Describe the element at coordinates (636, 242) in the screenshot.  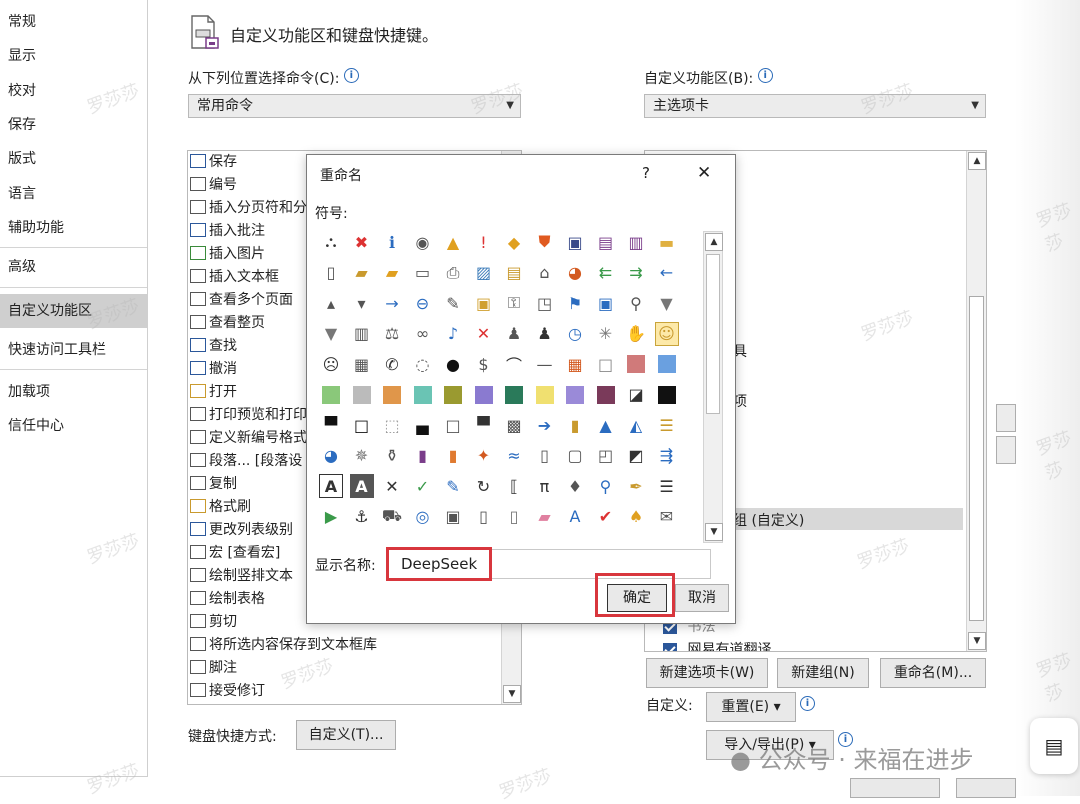
I see `export-icon: ▥` at that location.